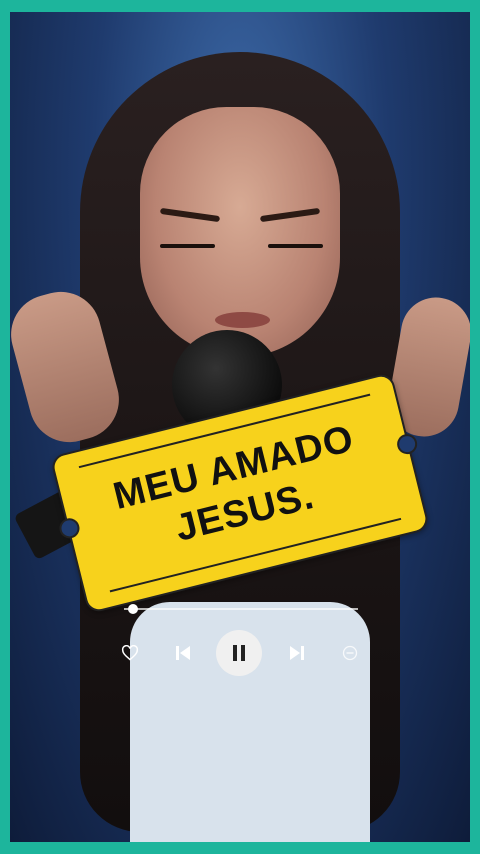 This screenshot has width=480, height=854. What do you see at coordinates (295, 246) in the screenshot?
I see `right-eye` at bounding box center [295, 246].